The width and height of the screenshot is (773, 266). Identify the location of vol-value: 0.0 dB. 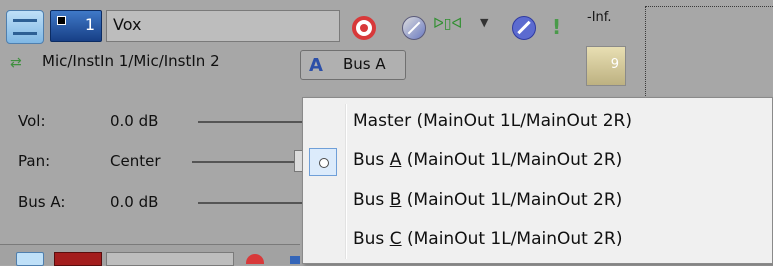
(134, 121).